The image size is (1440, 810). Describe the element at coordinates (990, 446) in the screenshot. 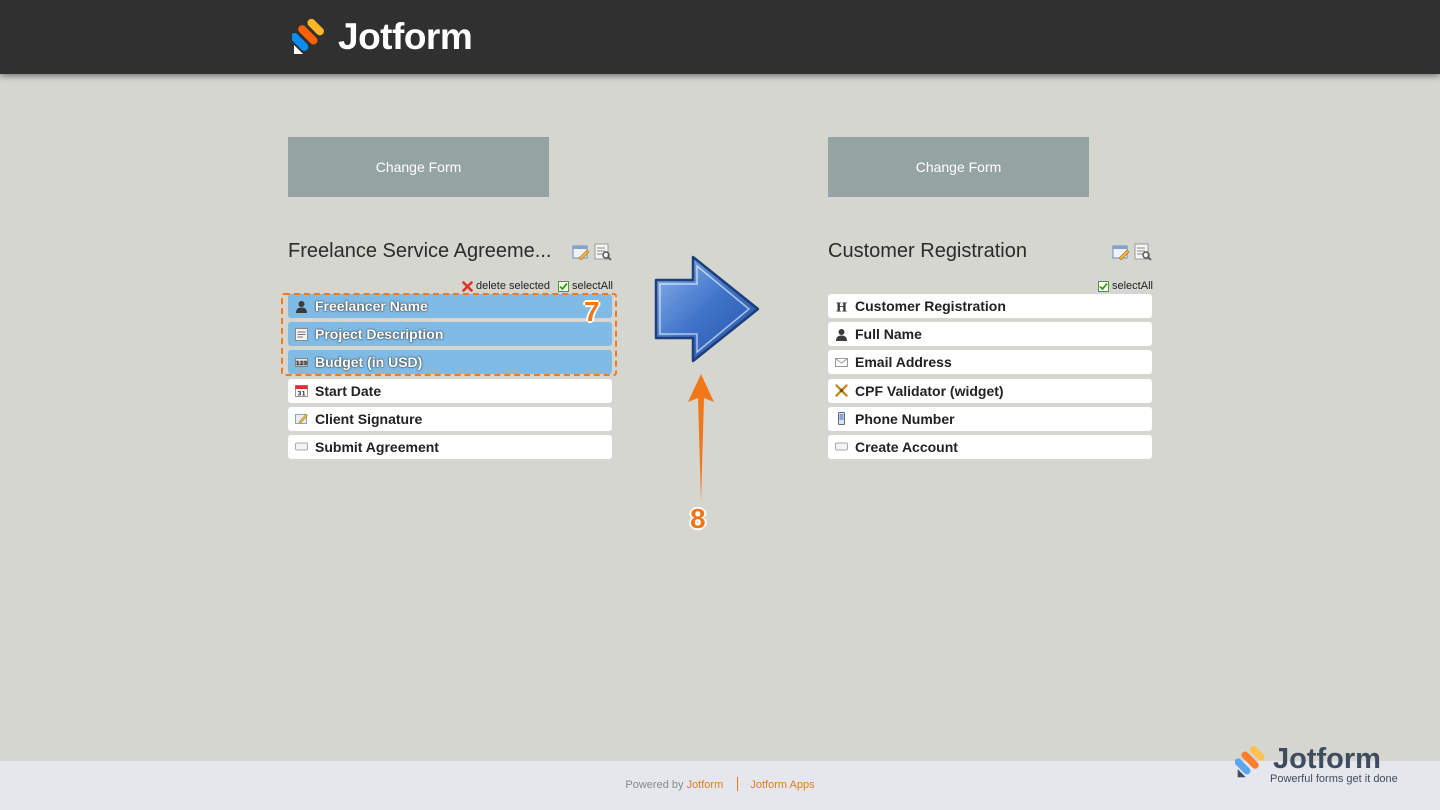

I see `field-item: Create Account` at that location.